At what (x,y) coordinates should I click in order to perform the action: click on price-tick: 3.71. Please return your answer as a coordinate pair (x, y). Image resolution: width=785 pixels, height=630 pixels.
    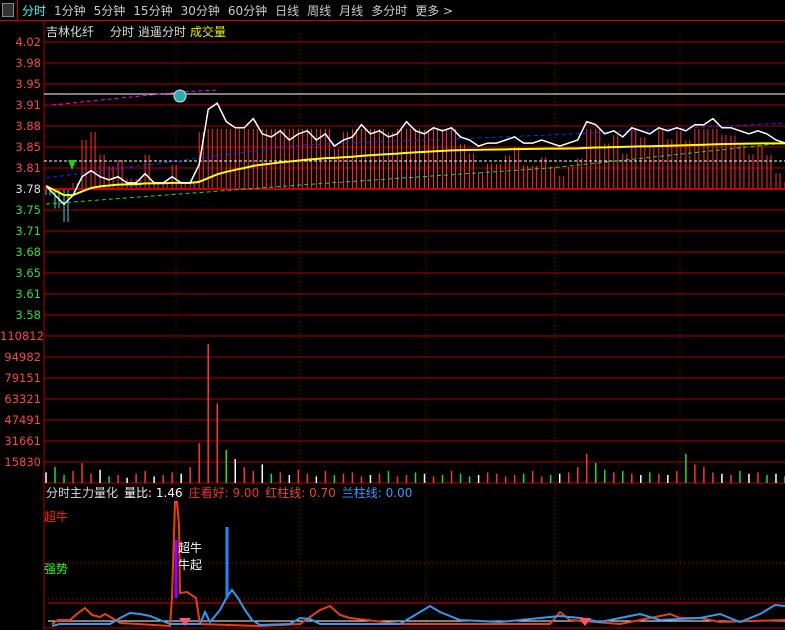
    Looking at the image, I should click on (28, 231).